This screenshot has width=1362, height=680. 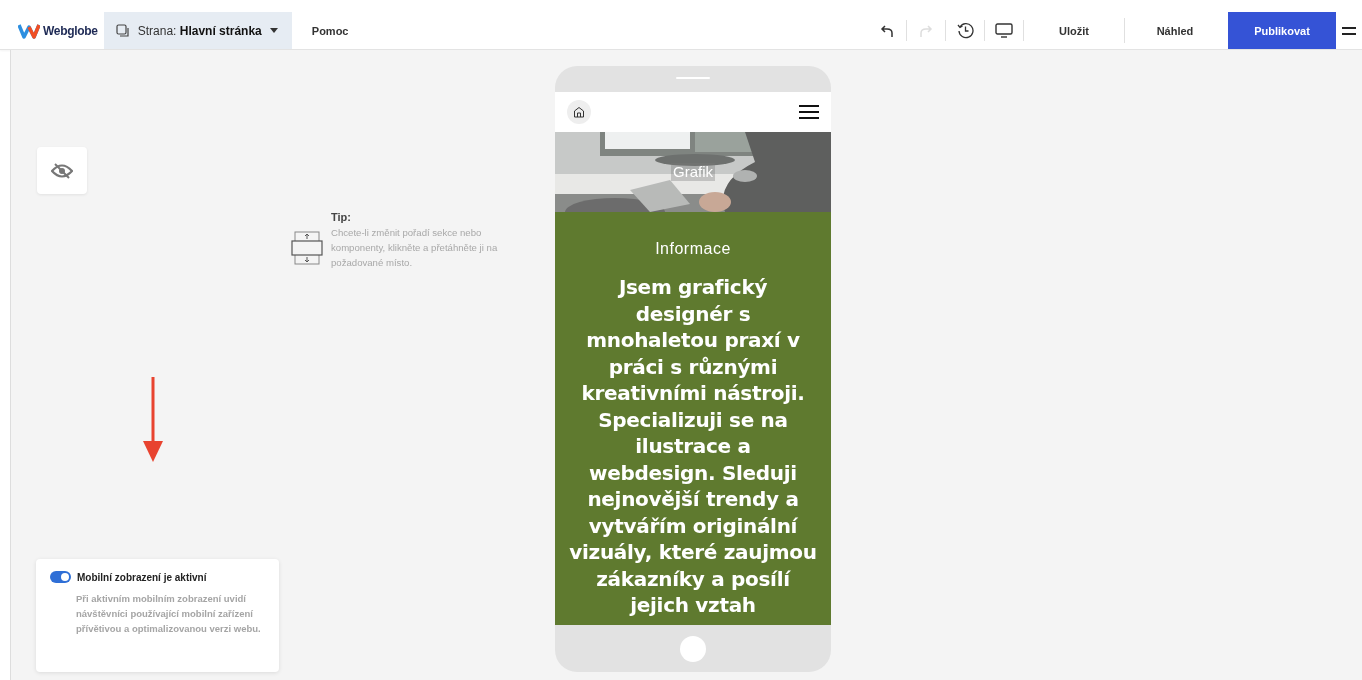 I want to click on eye-slash-icon, so click(x=62, y=170).